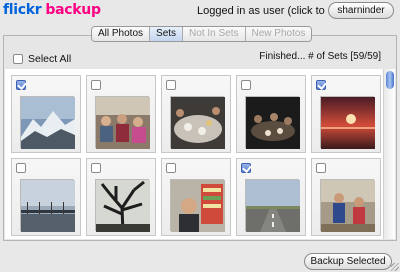 This screenshot has width=400, height=272. I want to click on app-logo: flickr backup, so click(52, 10).